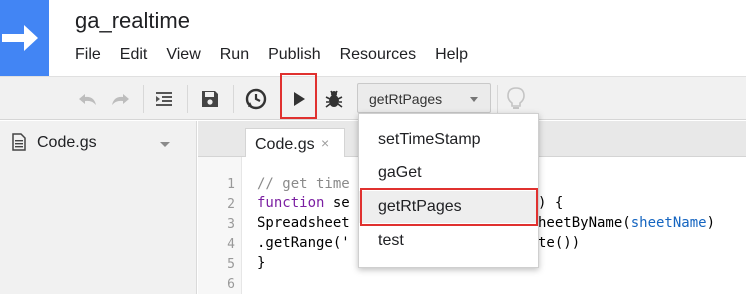 The height and width of the screenshot is (294, 746). I want to click on run-button-highlight, so click(298, 96).